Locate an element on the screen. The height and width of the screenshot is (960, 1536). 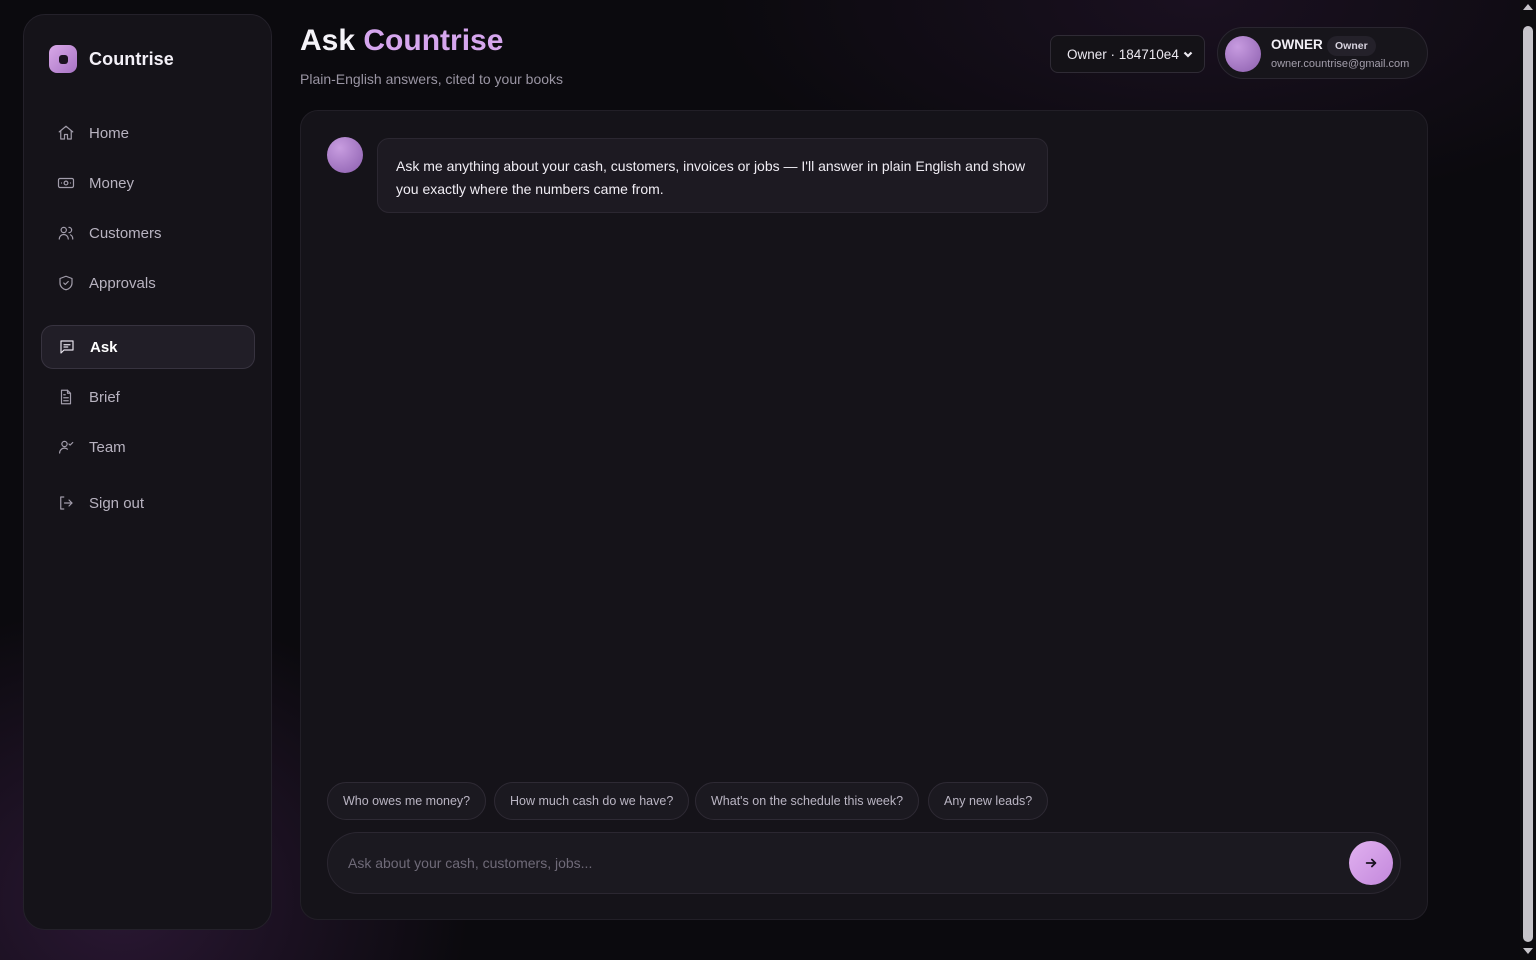
arrow-right-icon is located at coordinates (1371, 863).